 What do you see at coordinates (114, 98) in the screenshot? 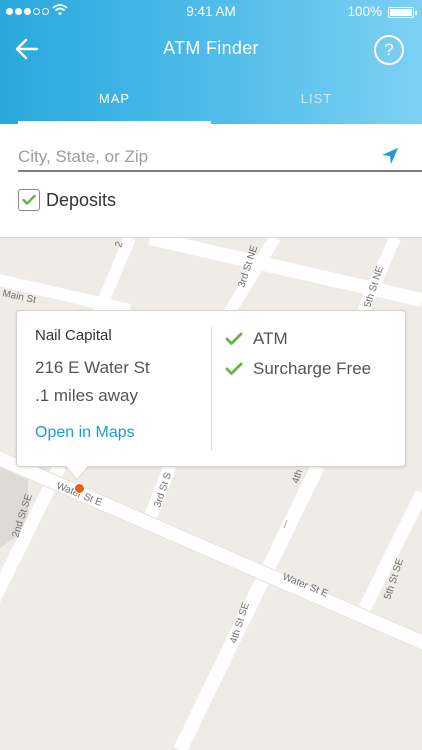
I see `tab-map: MAP` at bounding box center [114, 98].